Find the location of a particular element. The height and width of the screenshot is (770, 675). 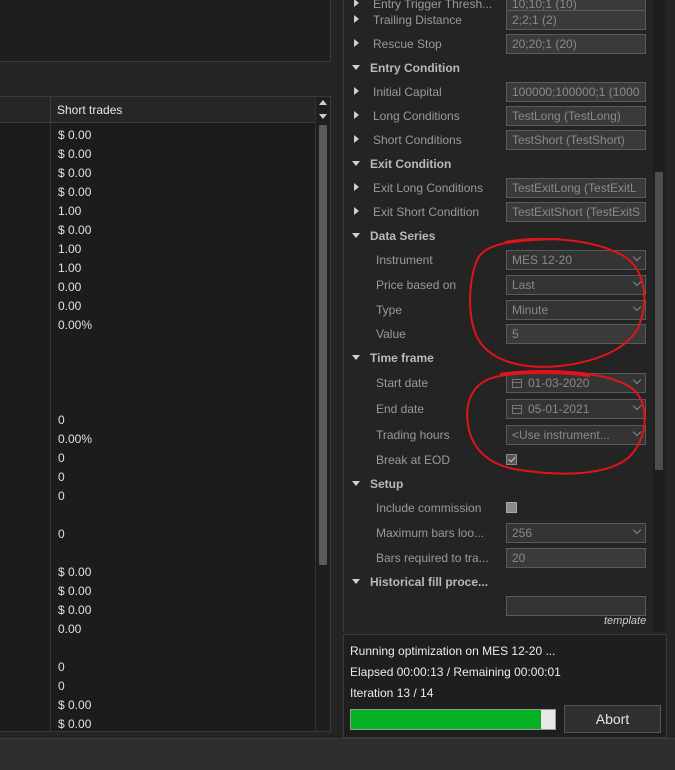

property-label: Include commission is located at coordinates (429, 508).